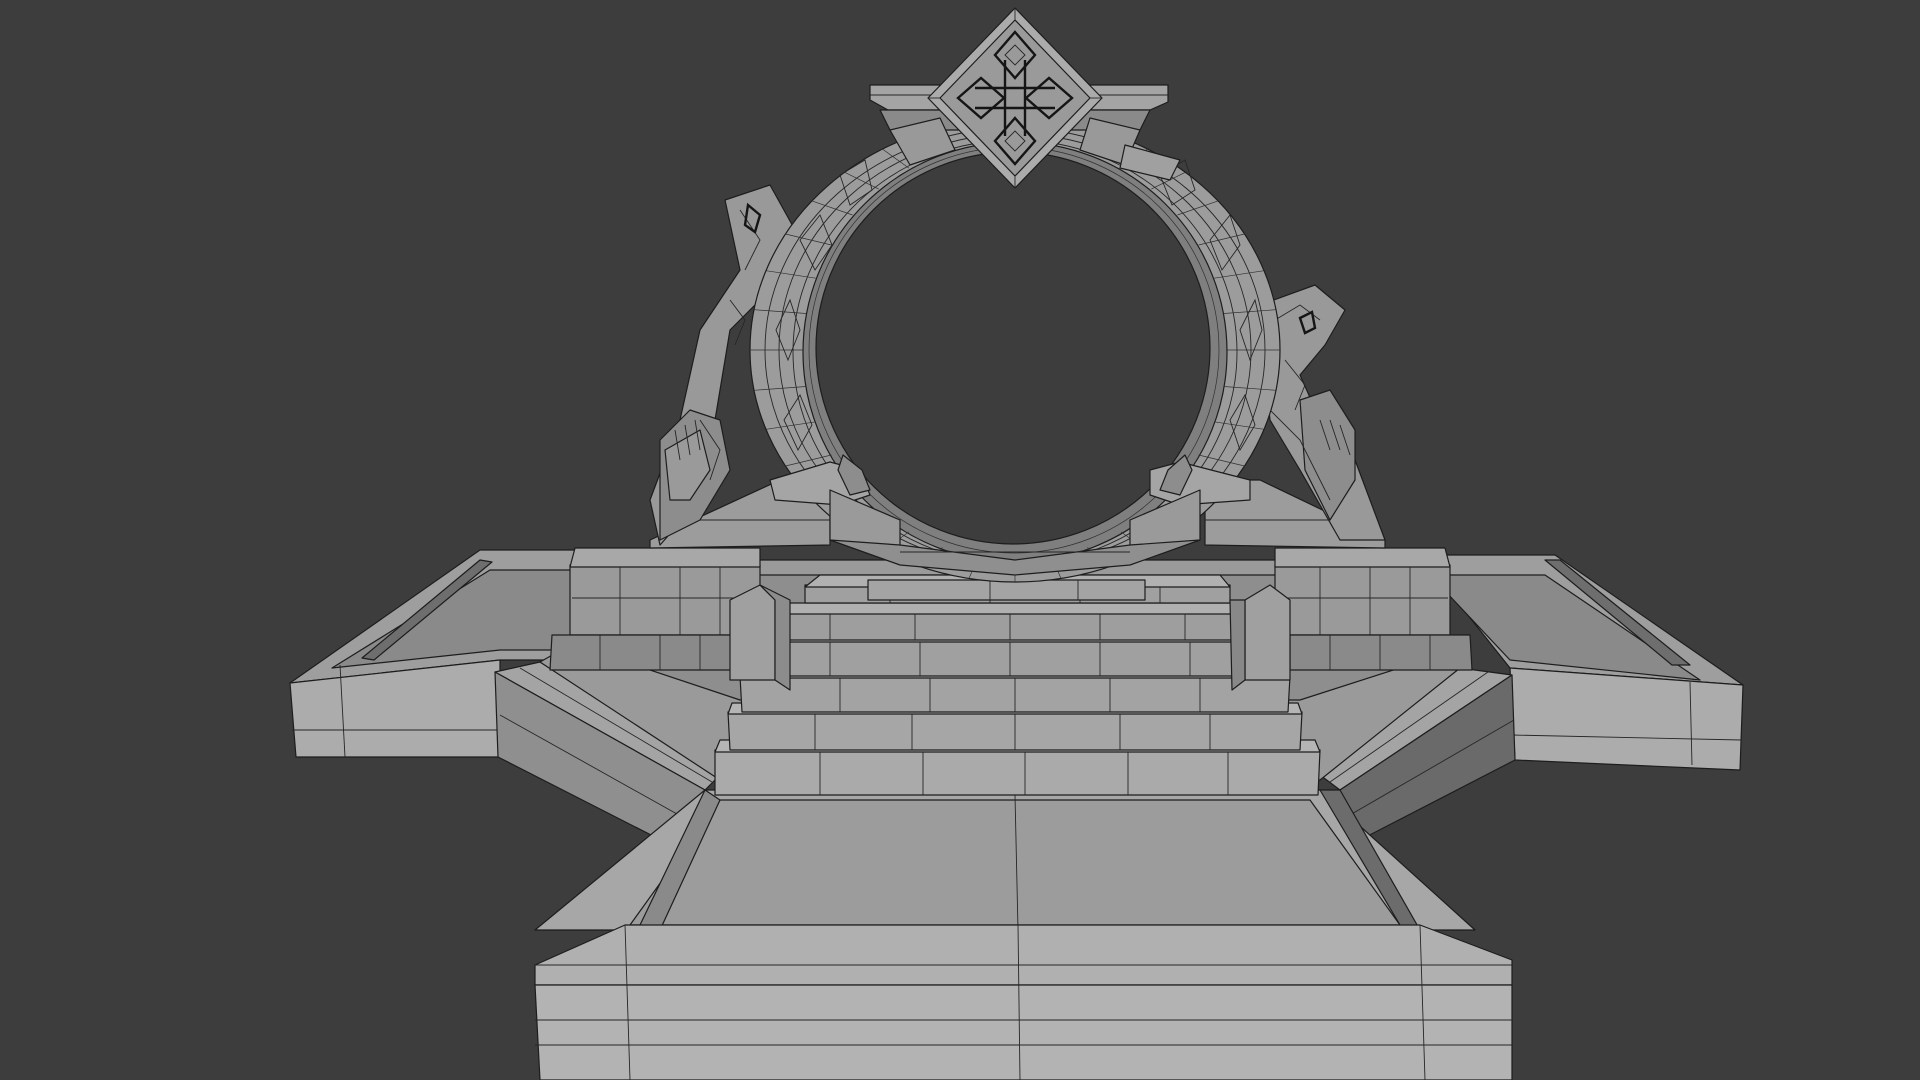 Image resolution: width=1920 pixels, height=1080 pixels. I want to click on front-platform, so click(1023, 934).